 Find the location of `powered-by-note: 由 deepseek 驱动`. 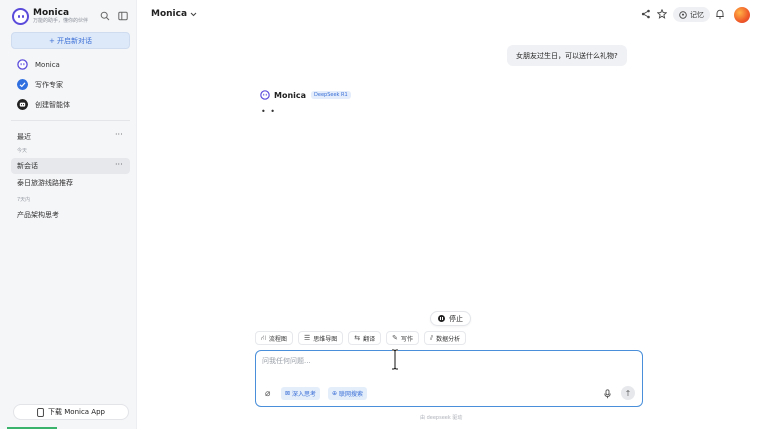

powered-by-note: 由 deepseek 驱动 is located at coordinates (441, 418).